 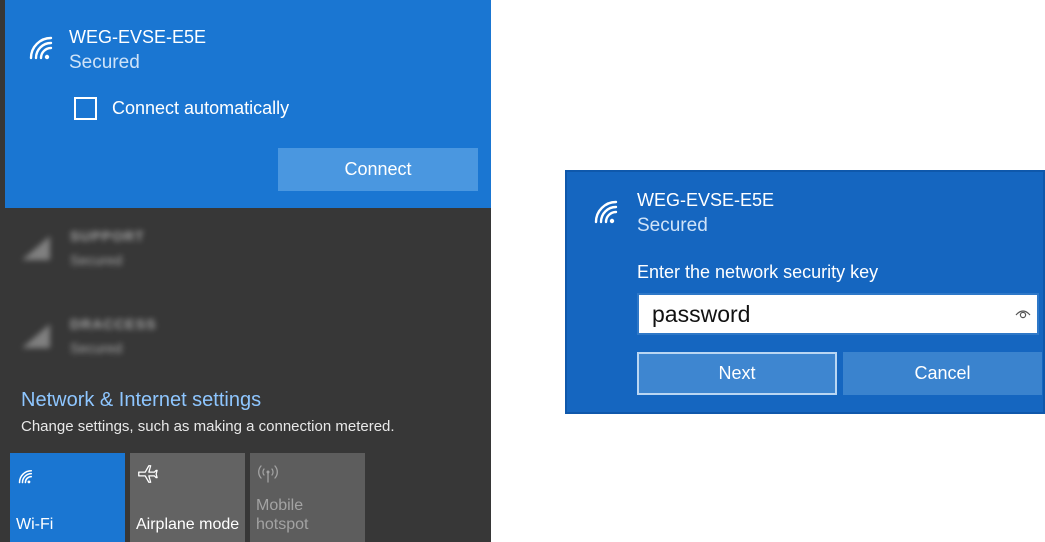 What do you see at coordinates (188, 524) in the screenshot?
I see `tile-label: Airplane mode` at bounding box center [188, 524].